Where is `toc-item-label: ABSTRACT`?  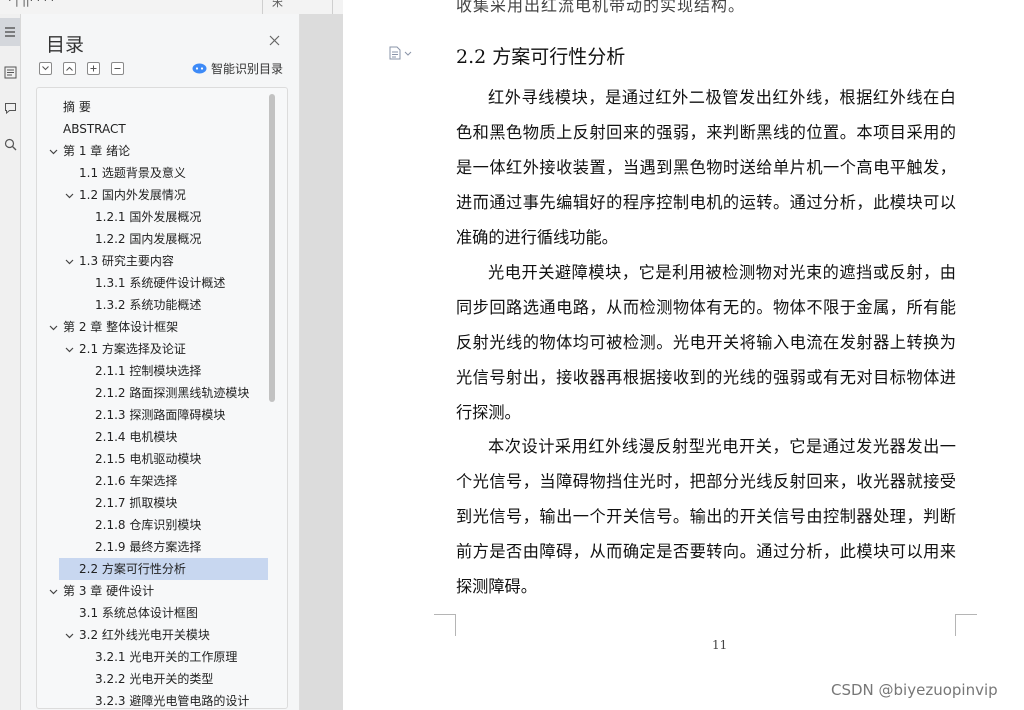
toc-item-label: ABSTRACT is located at coordinates (94, 129).